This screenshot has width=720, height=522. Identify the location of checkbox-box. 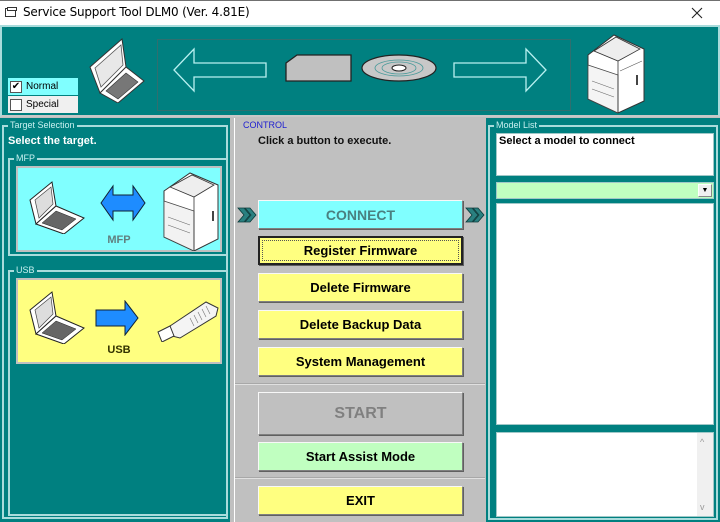
(16, 104).